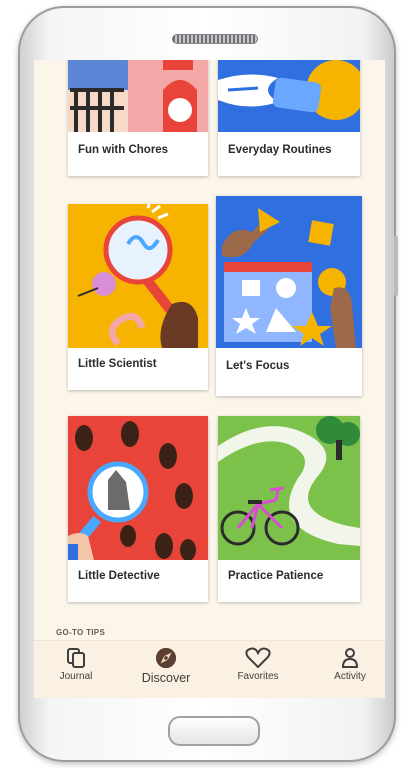  I want to click on card-practice-patience: Practice Patience, so click(289, 509).